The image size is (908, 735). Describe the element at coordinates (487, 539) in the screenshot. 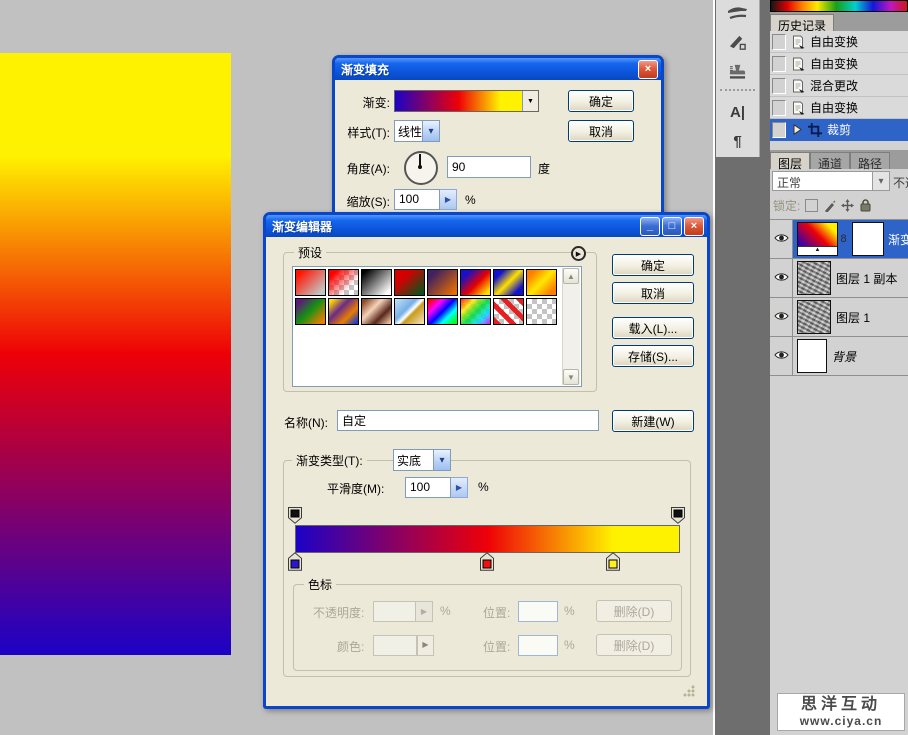

I see `gradient-bar` at that location.